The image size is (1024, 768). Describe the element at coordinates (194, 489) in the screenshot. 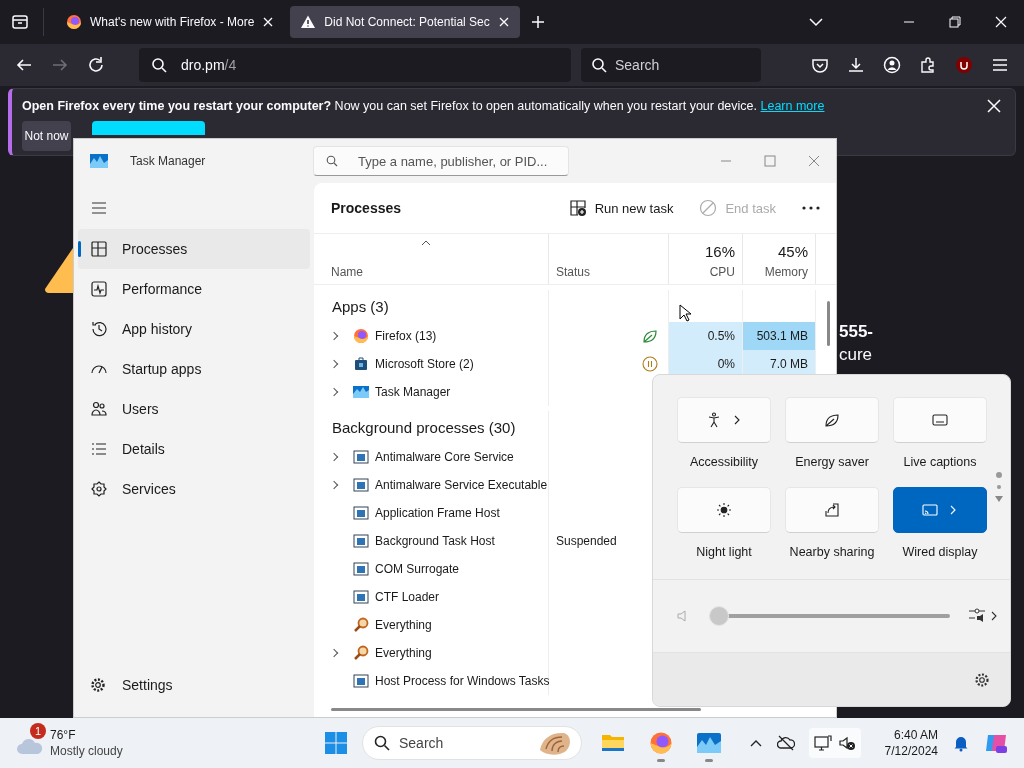

I see `nav-item: Services` at that location.